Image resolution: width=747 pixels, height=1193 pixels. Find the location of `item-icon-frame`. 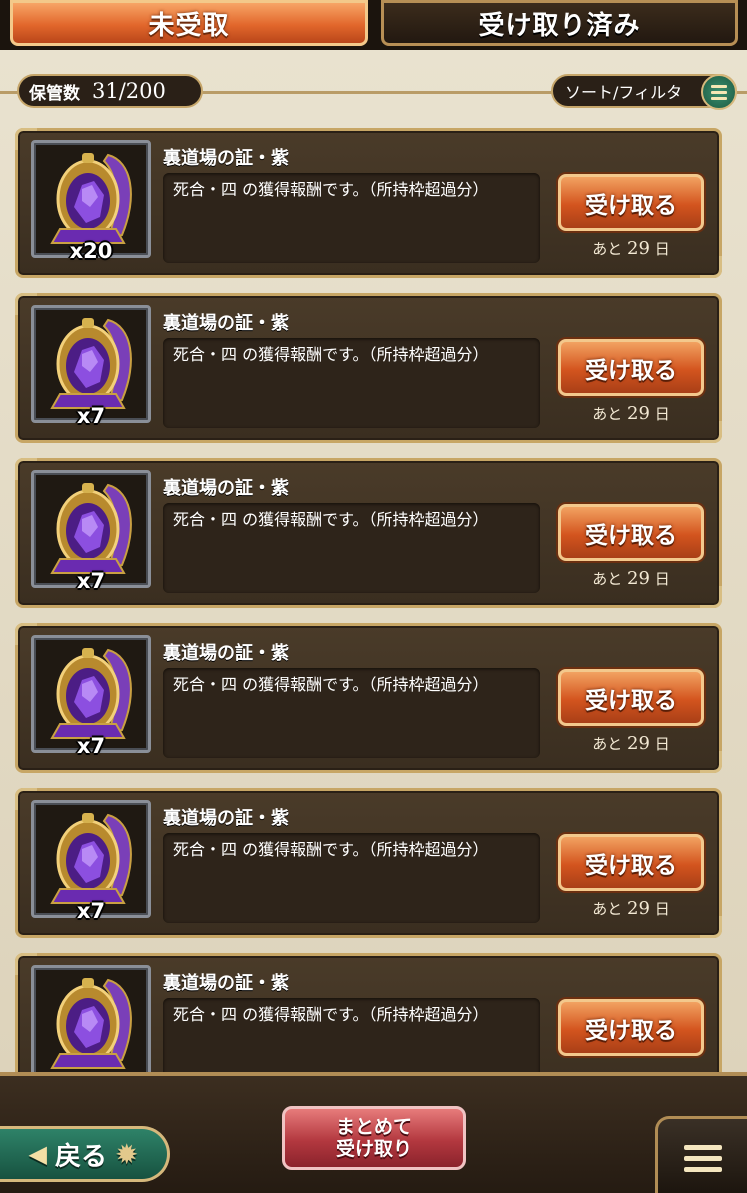

item-icon-frame is located at coordinates (91, 1018).